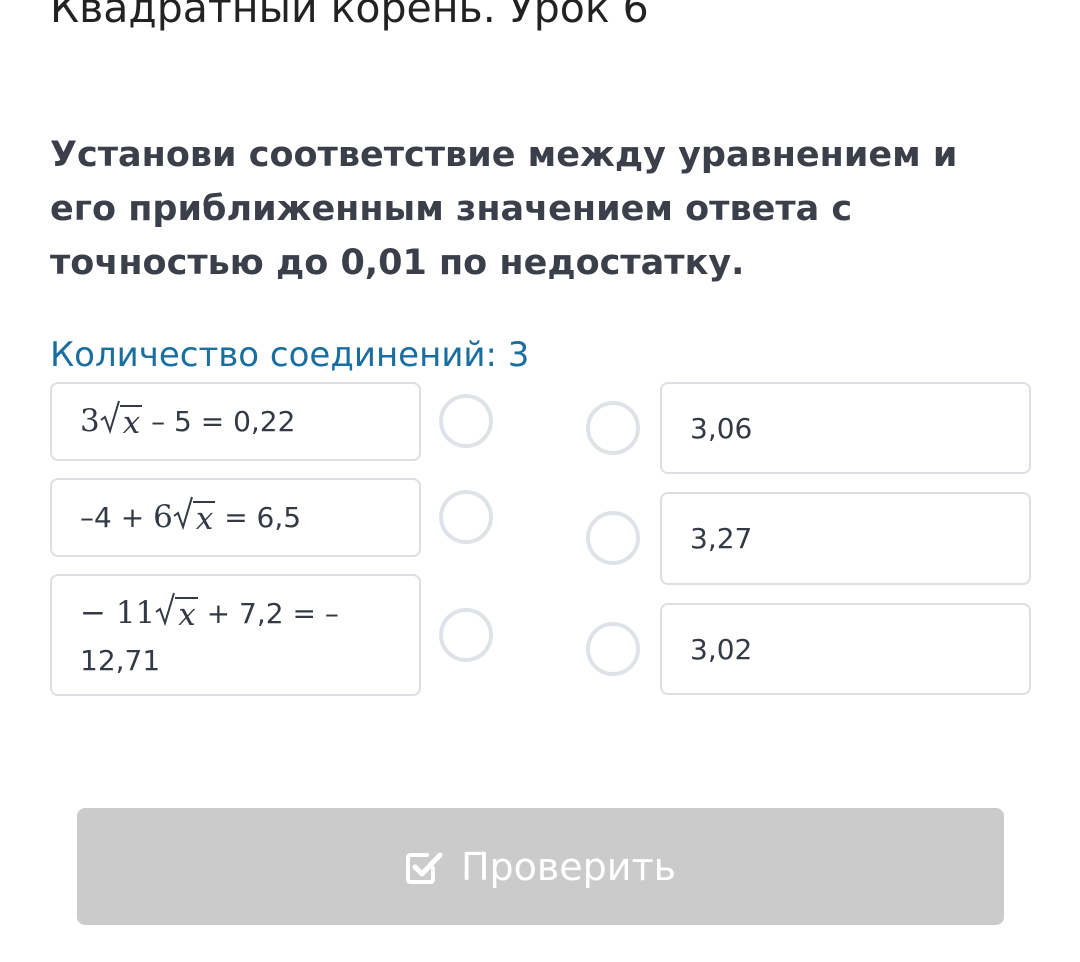  What do you see at coordinates (163, 517) in the screenshot?
I see `equation-coefficient: 6` at bounding box center [163, 517].